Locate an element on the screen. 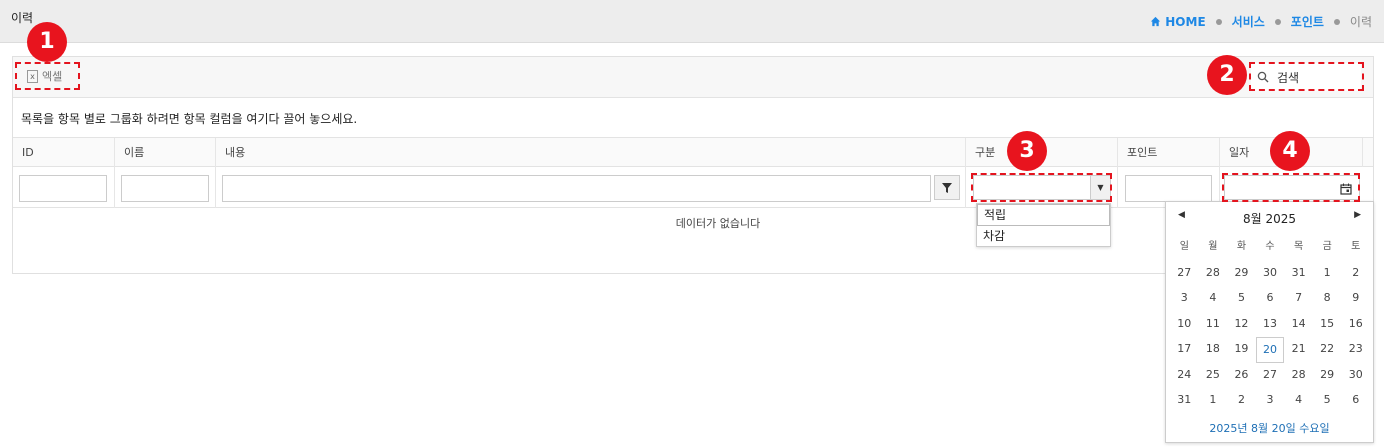 Image resolution: width=1384 pixels, height=447 pixels. breadcrumb: HOME 서비스 포인트 이력 is located at coordinates (1261, 21).